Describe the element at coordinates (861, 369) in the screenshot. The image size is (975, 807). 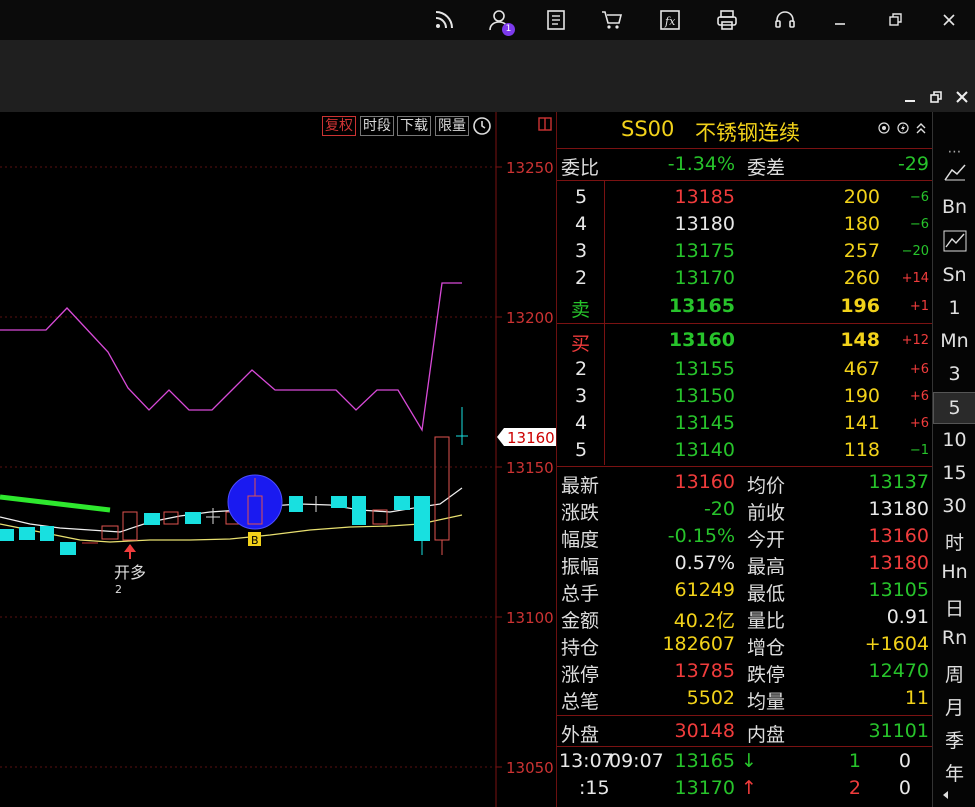
I see `buy-volume: 467` at that location.